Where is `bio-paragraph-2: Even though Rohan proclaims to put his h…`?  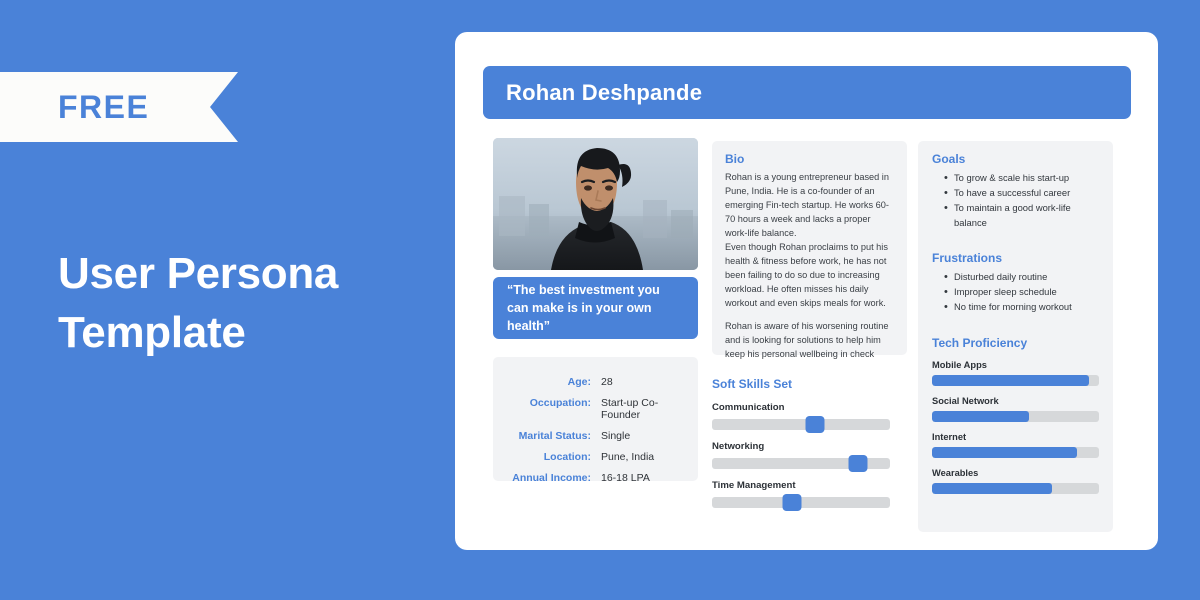
bio-paragraph-2: Even though Rohan proclaims to put his h… is located at coordinates (806, 274).